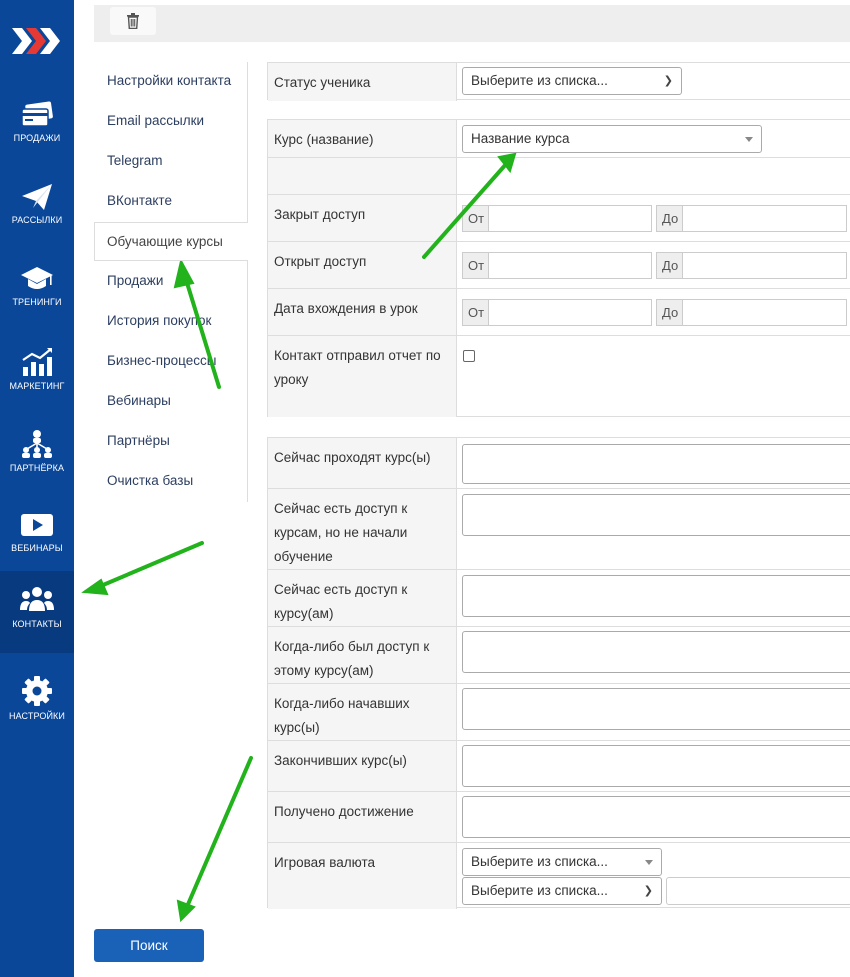 The width and height of the screenshot is (850, 977). What do you see at coordinates (656, 817) in the screenshot?
I see `achievement-input` at bounding box center [656, 817].